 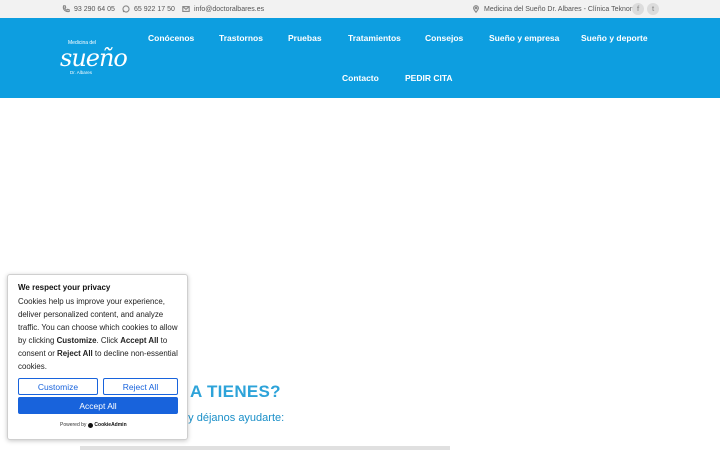 I want to click on powered-by-text: Powered by, so click(x=73, y=425).